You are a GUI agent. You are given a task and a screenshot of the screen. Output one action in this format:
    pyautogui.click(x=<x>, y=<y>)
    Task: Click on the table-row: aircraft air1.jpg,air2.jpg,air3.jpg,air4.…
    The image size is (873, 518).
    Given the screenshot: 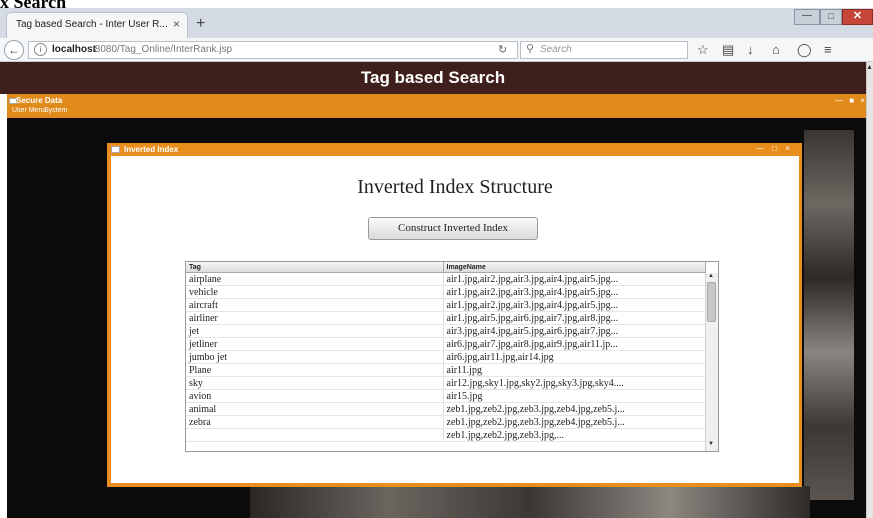 What is the action you would take?
    pyautogui.click(x=446, y=305)
    